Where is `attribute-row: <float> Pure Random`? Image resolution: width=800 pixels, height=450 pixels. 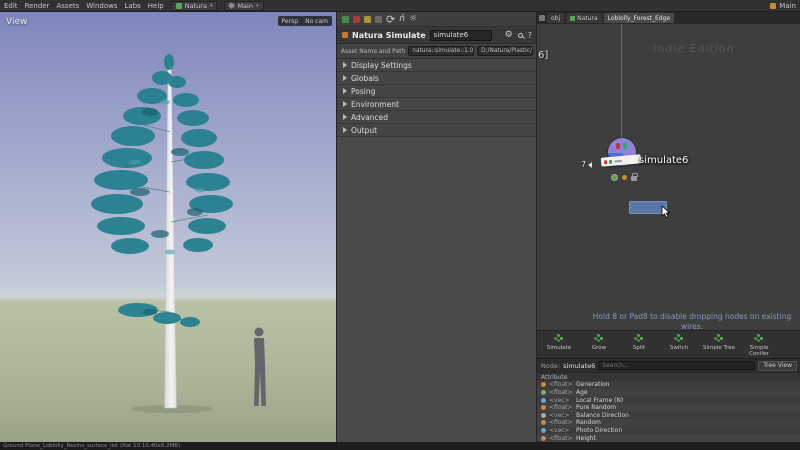 attribute-row: <float> Pure Random is located at coordinates (668, 407).